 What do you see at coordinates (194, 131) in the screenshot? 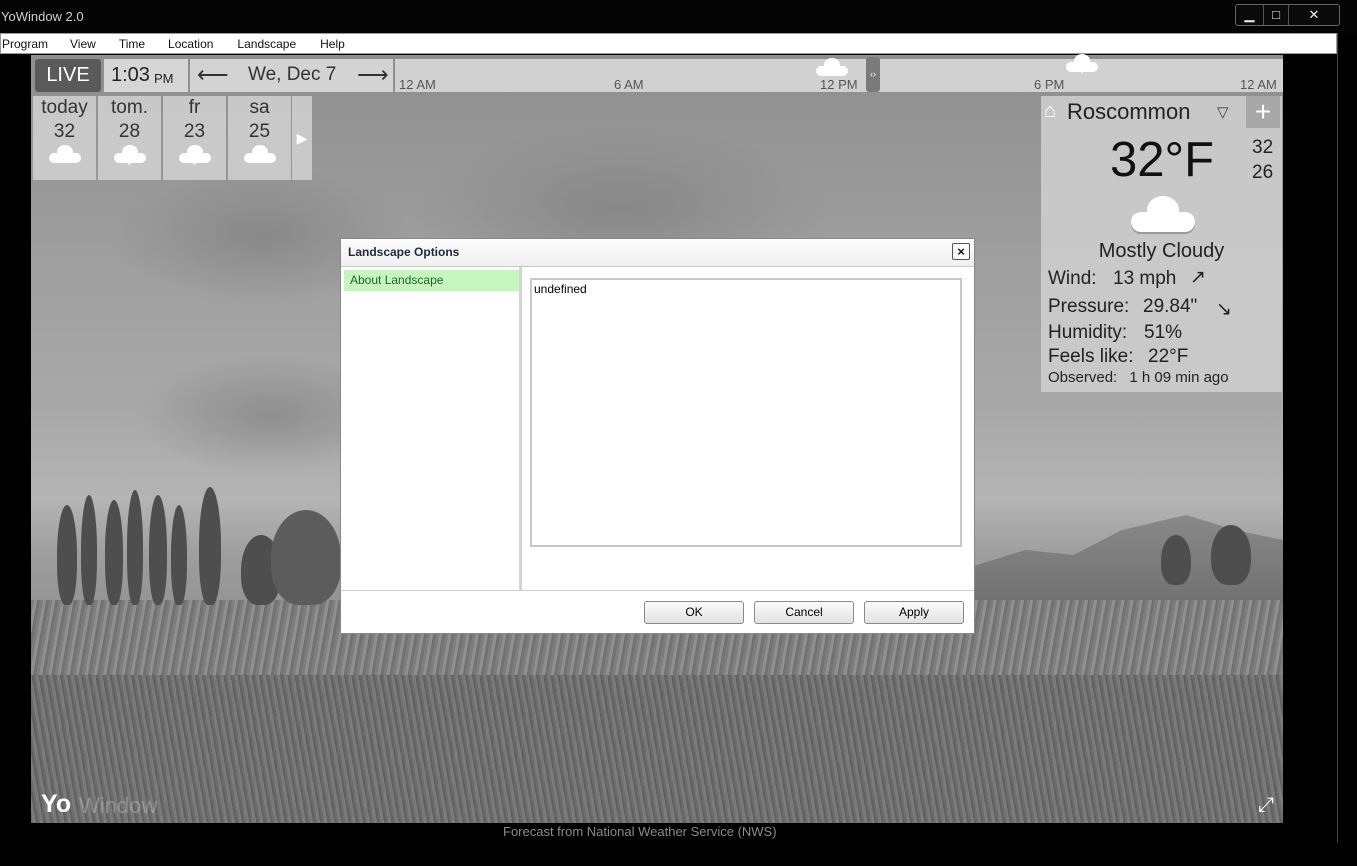
I see `forecast-day-temp: 23` at bounding box center [194, 131].